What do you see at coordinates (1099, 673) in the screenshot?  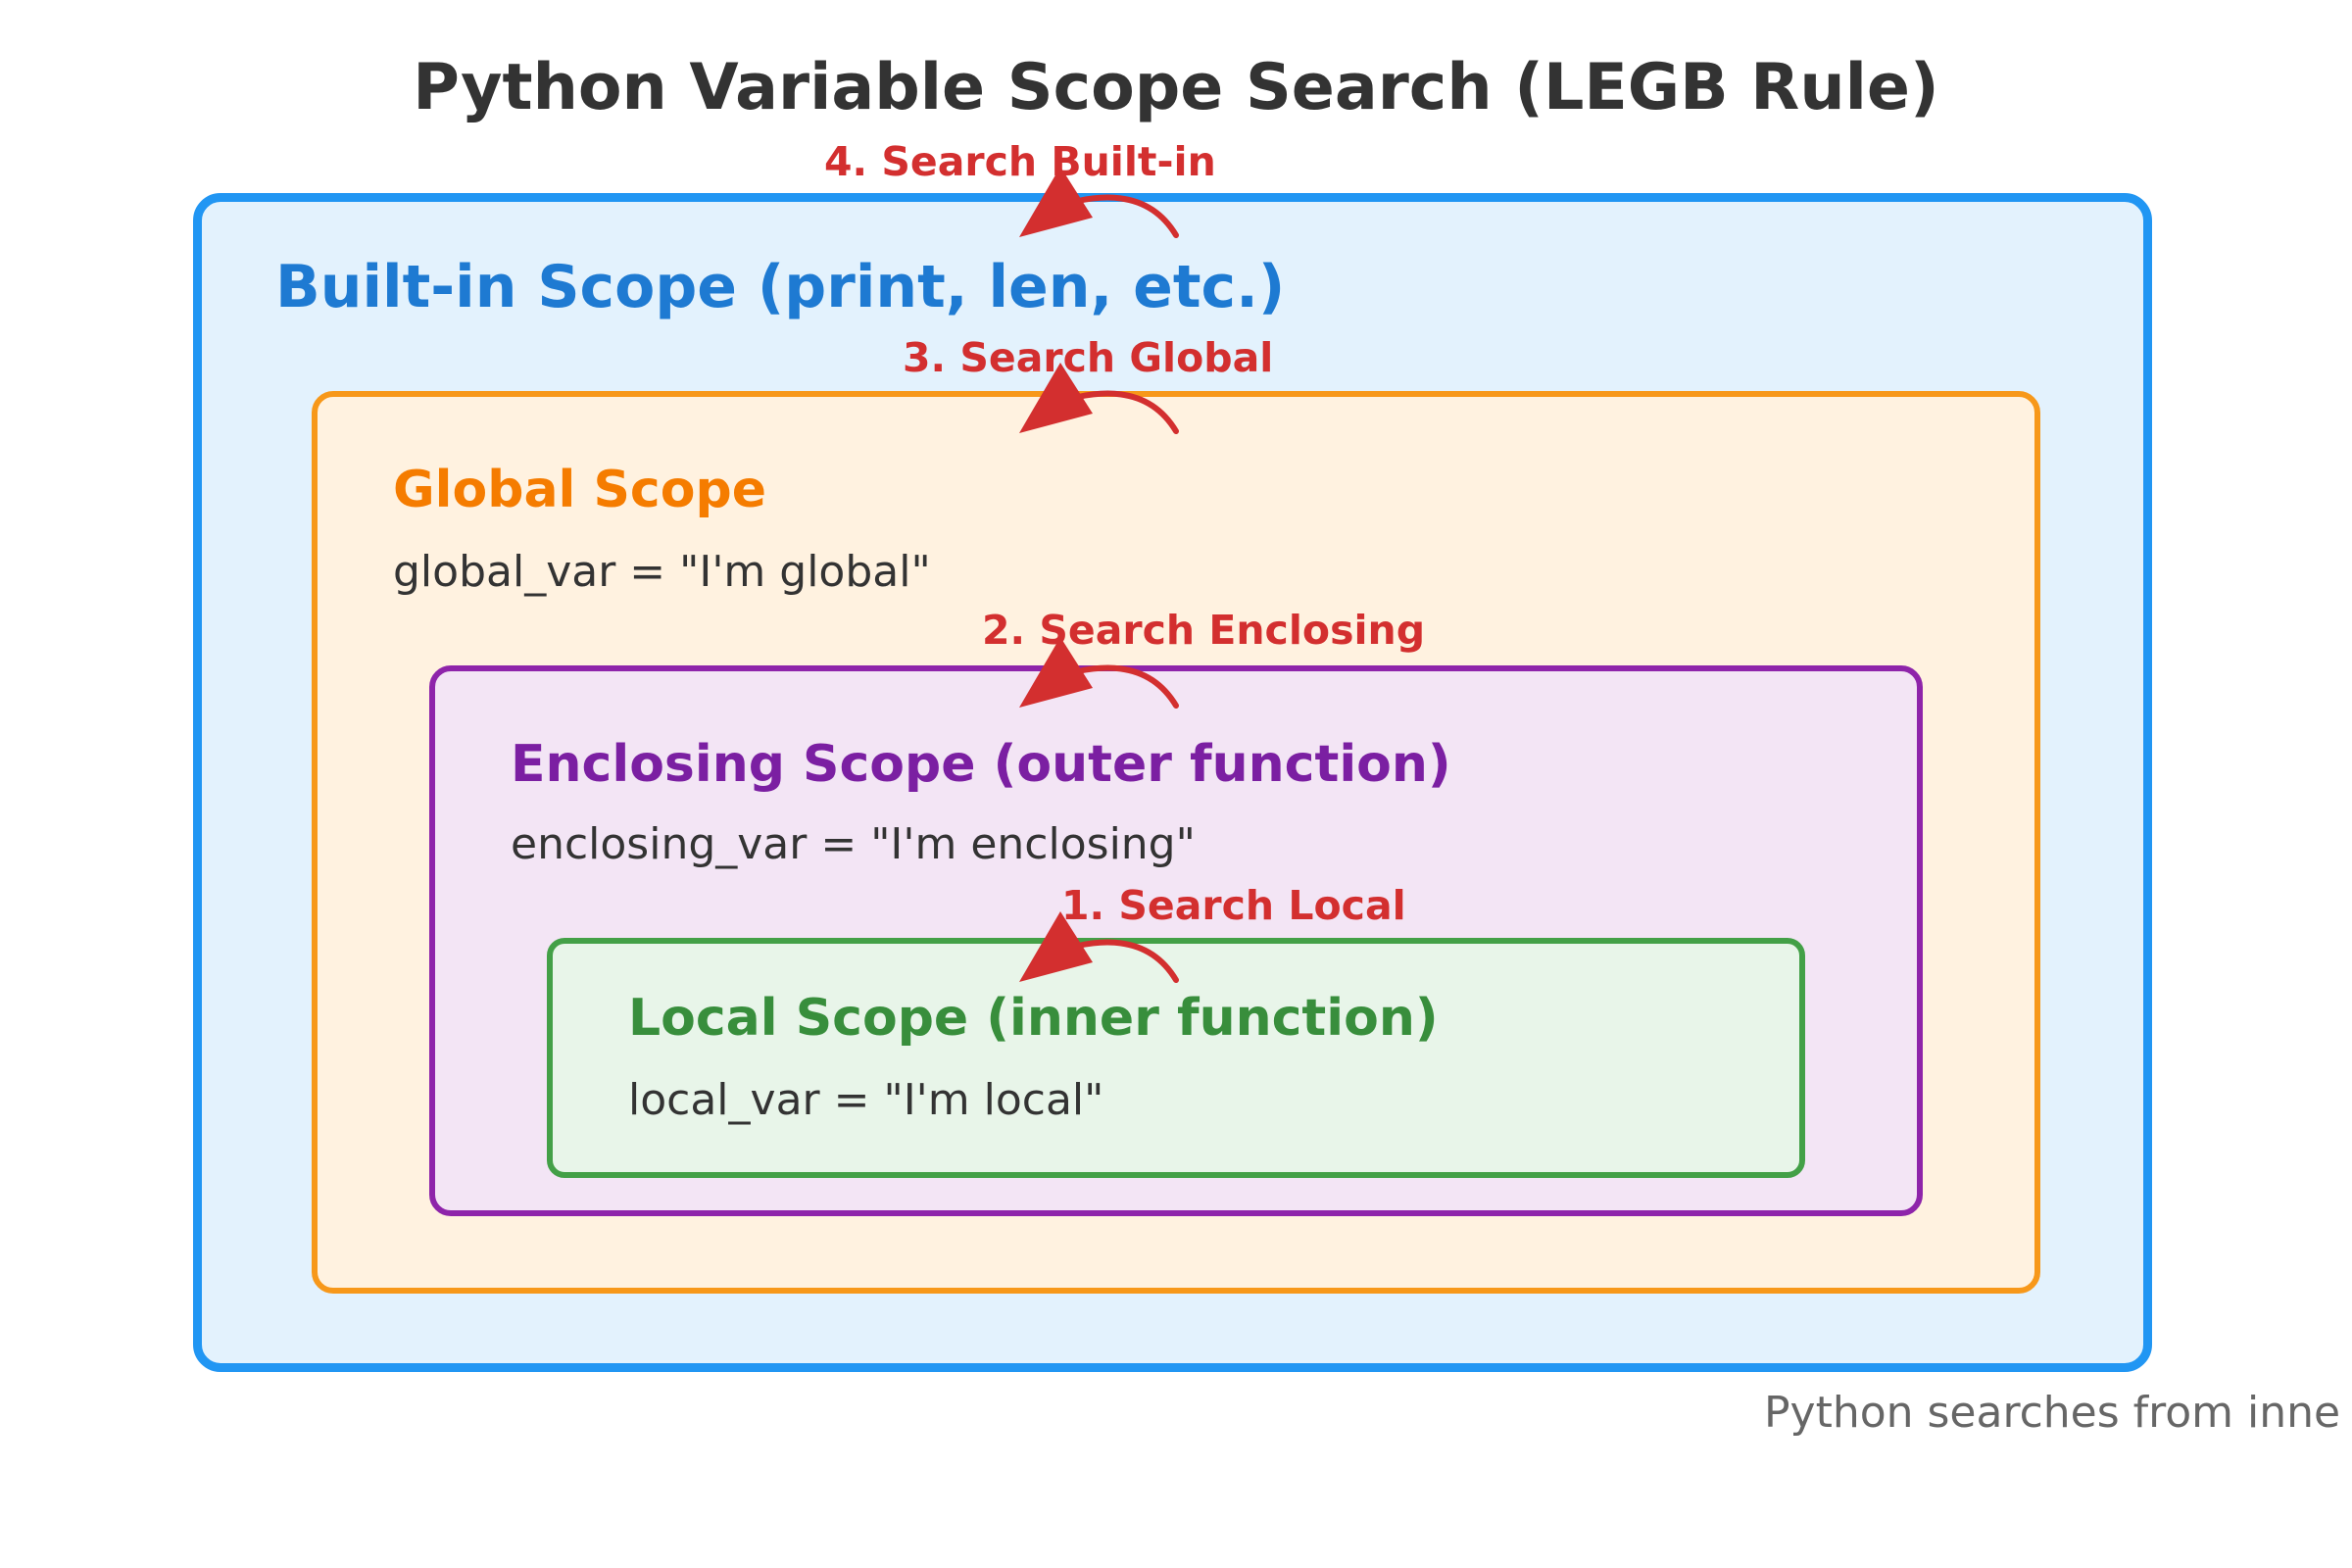 I see `arrow-search-enclosing` at bounding box center [1099, 673].